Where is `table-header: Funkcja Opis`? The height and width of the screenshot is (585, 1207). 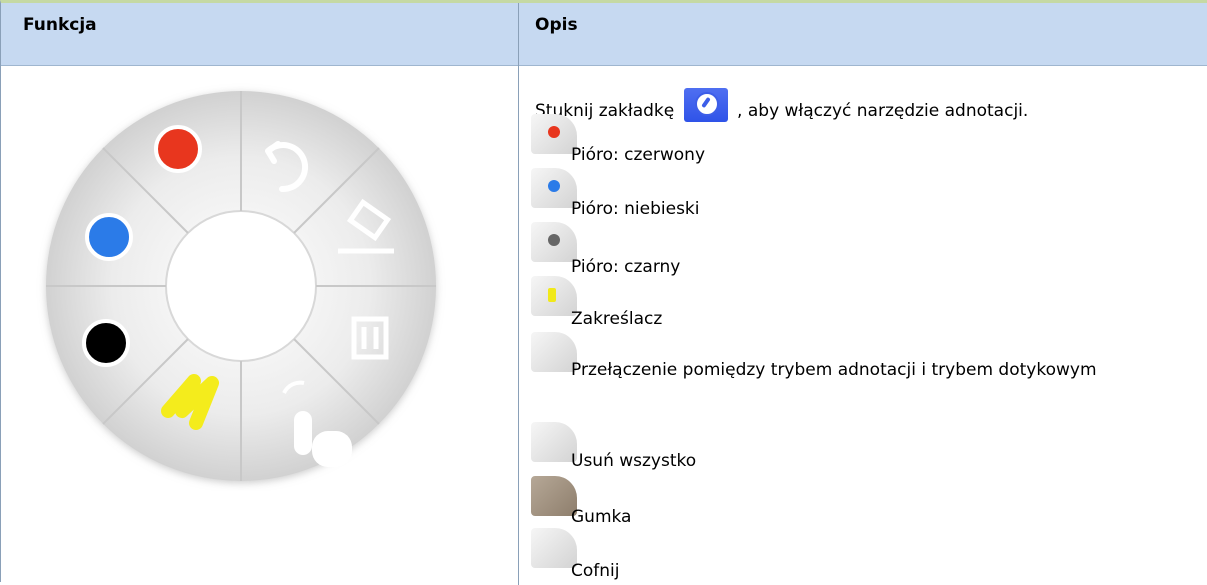 table-header: Funkcja Opis is located at coordinates (604, 34).